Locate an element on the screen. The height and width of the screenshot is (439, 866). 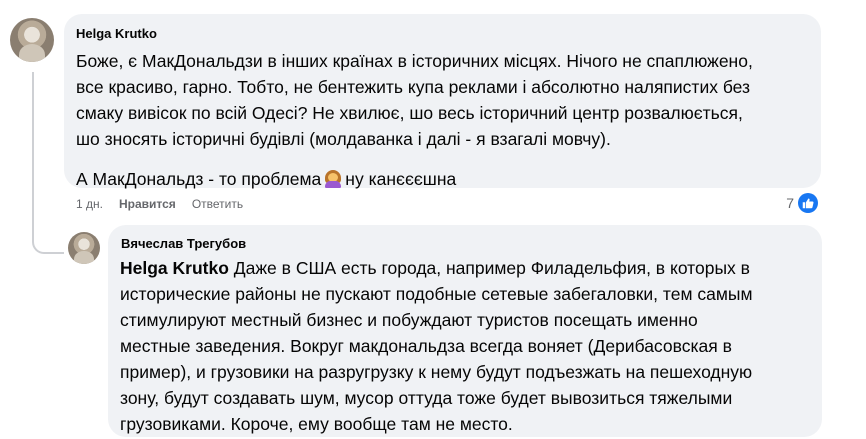
comment-line-start: А МакДональдз - то проблема is located at coordinates (199, 179).